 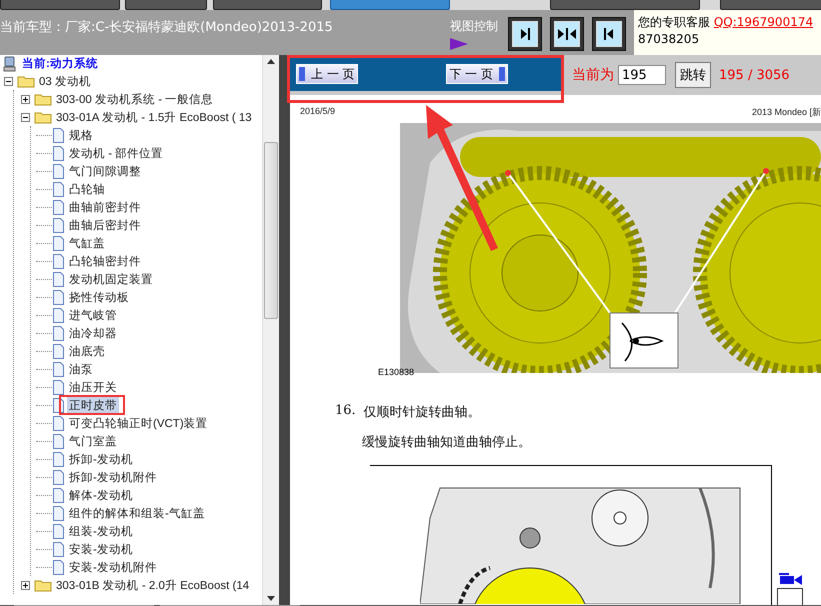 I want to click on page-position: 195 / 3056, so click(x=754, y=75).